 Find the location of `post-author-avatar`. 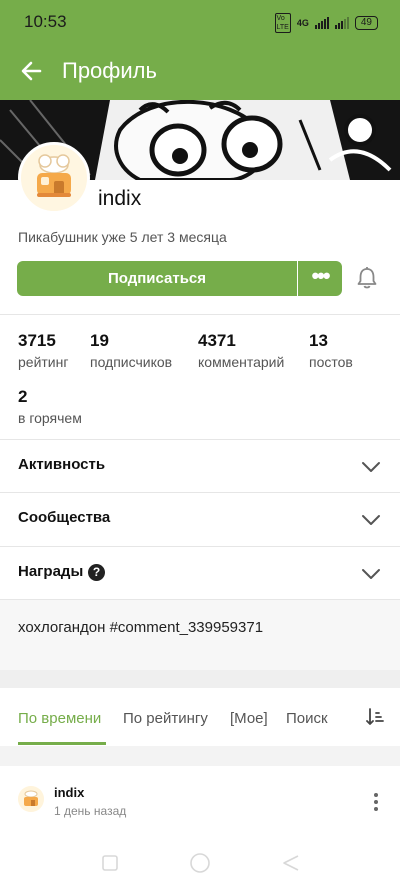

post-author-avatar is located at coordinates (31, 799).